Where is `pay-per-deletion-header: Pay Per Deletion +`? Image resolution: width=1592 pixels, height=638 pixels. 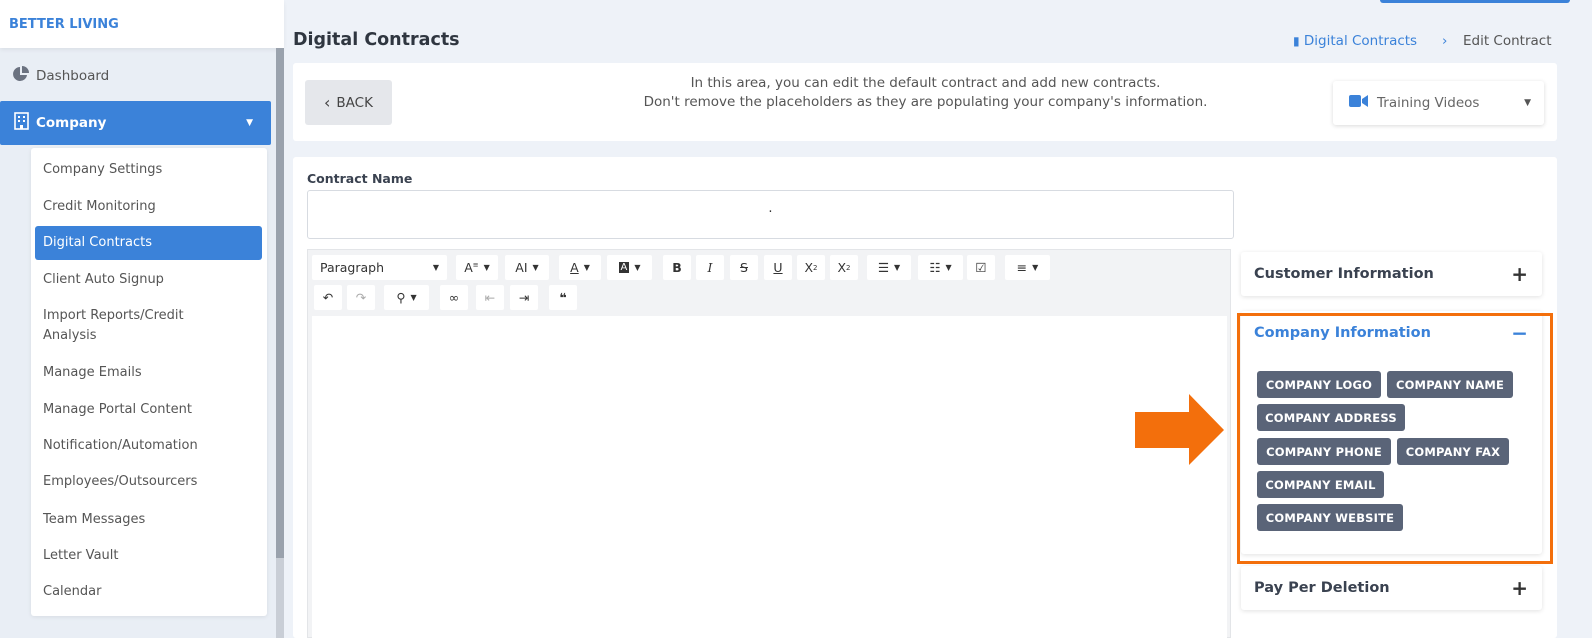 pay-per-deletion-header: Pay Per Deletion + is located at coordinates (1391, 588).